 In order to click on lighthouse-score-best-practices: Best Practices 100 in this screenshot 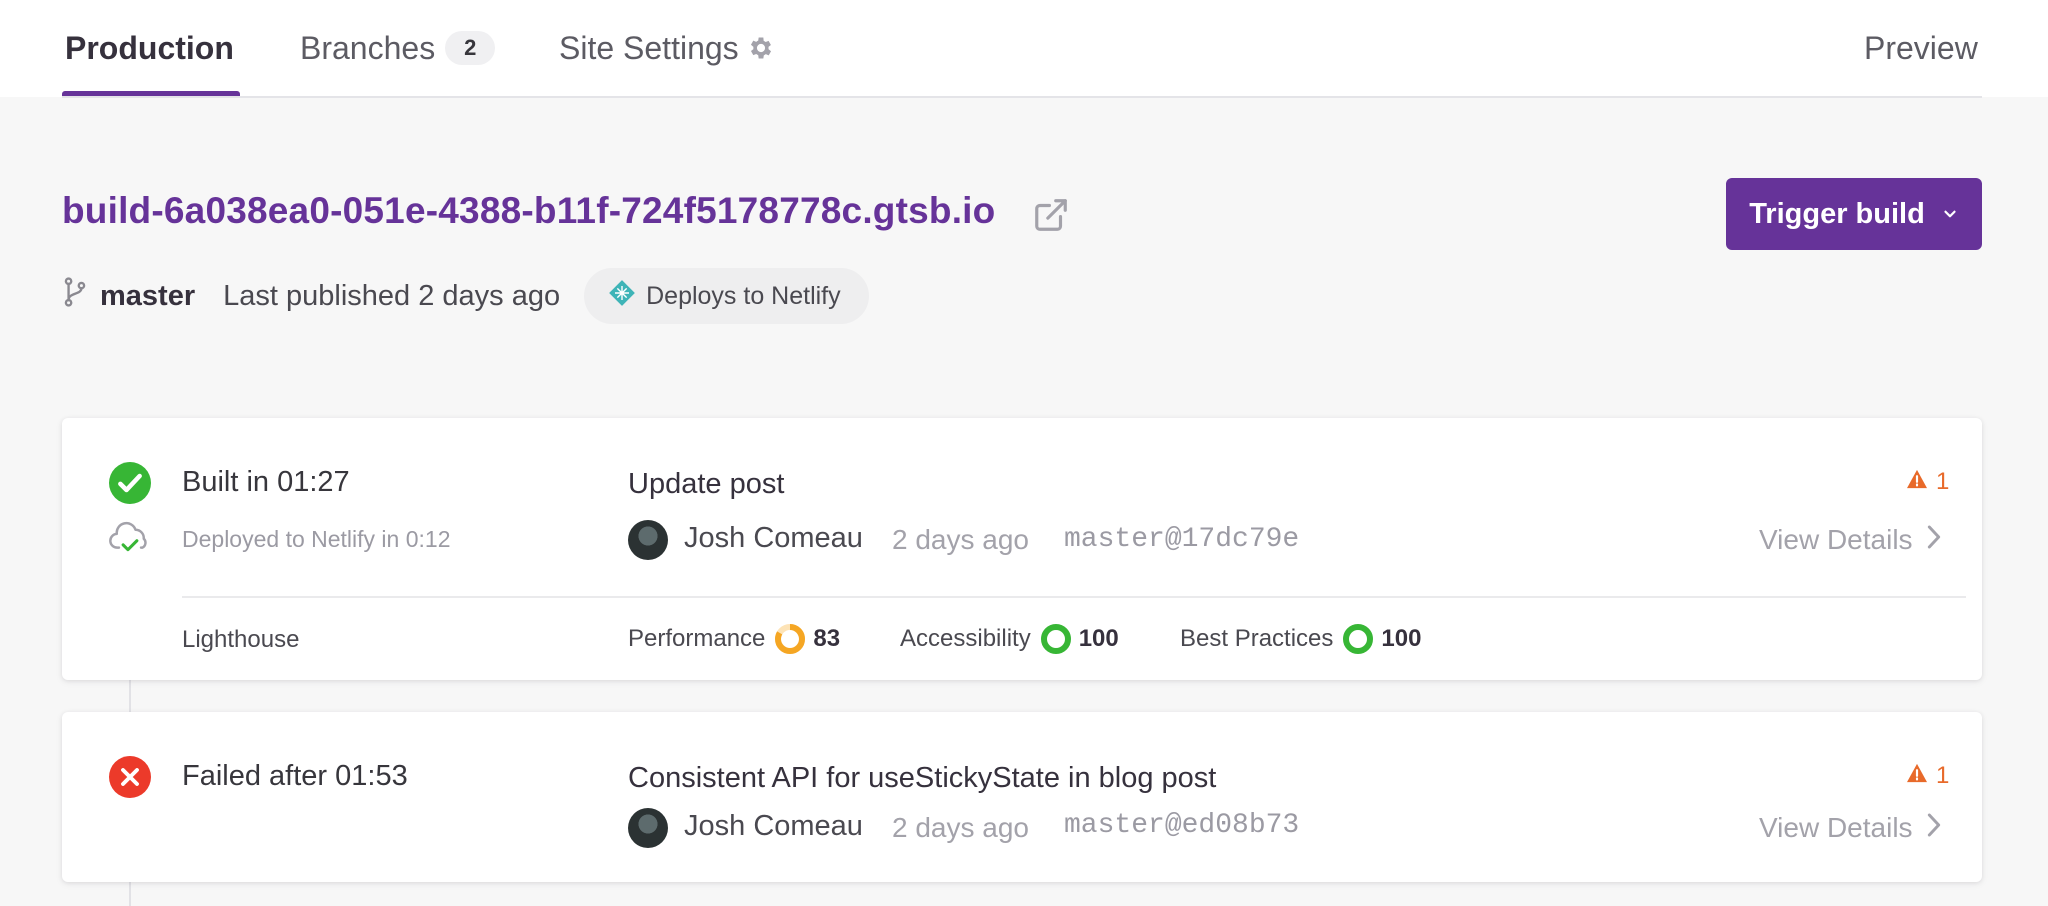, I will do `click(1300, 639)`.